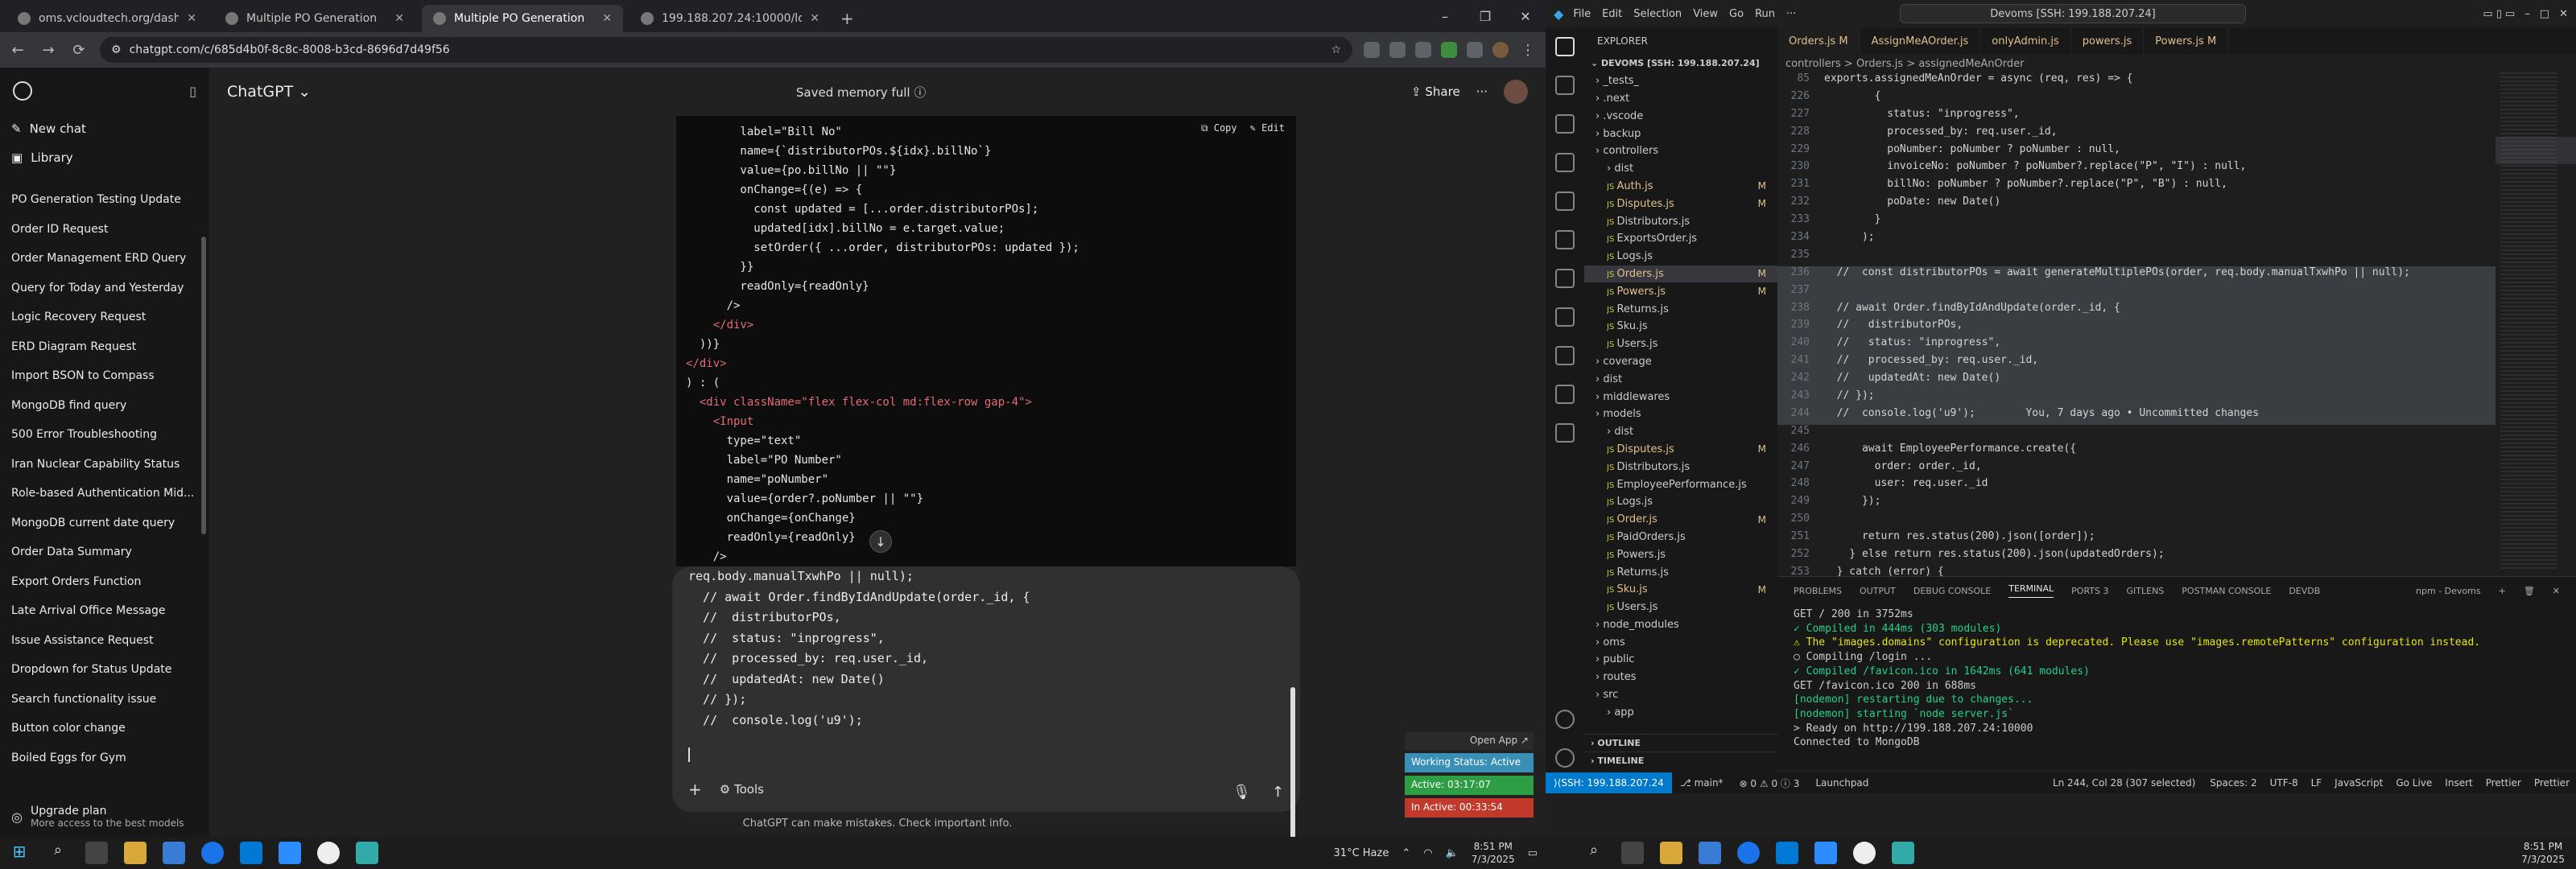  Describe the element at coordinates (2499, 14) in the screenshot. I see `layout-icon: ▭ ▯ ▭` at that location.